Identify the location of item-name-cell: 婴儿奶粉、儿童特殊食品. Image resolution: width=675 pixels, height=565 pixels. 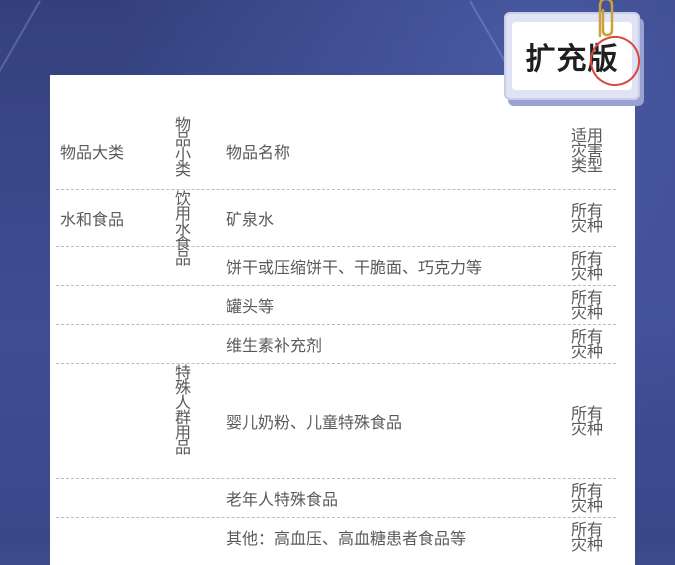
(391, 421).